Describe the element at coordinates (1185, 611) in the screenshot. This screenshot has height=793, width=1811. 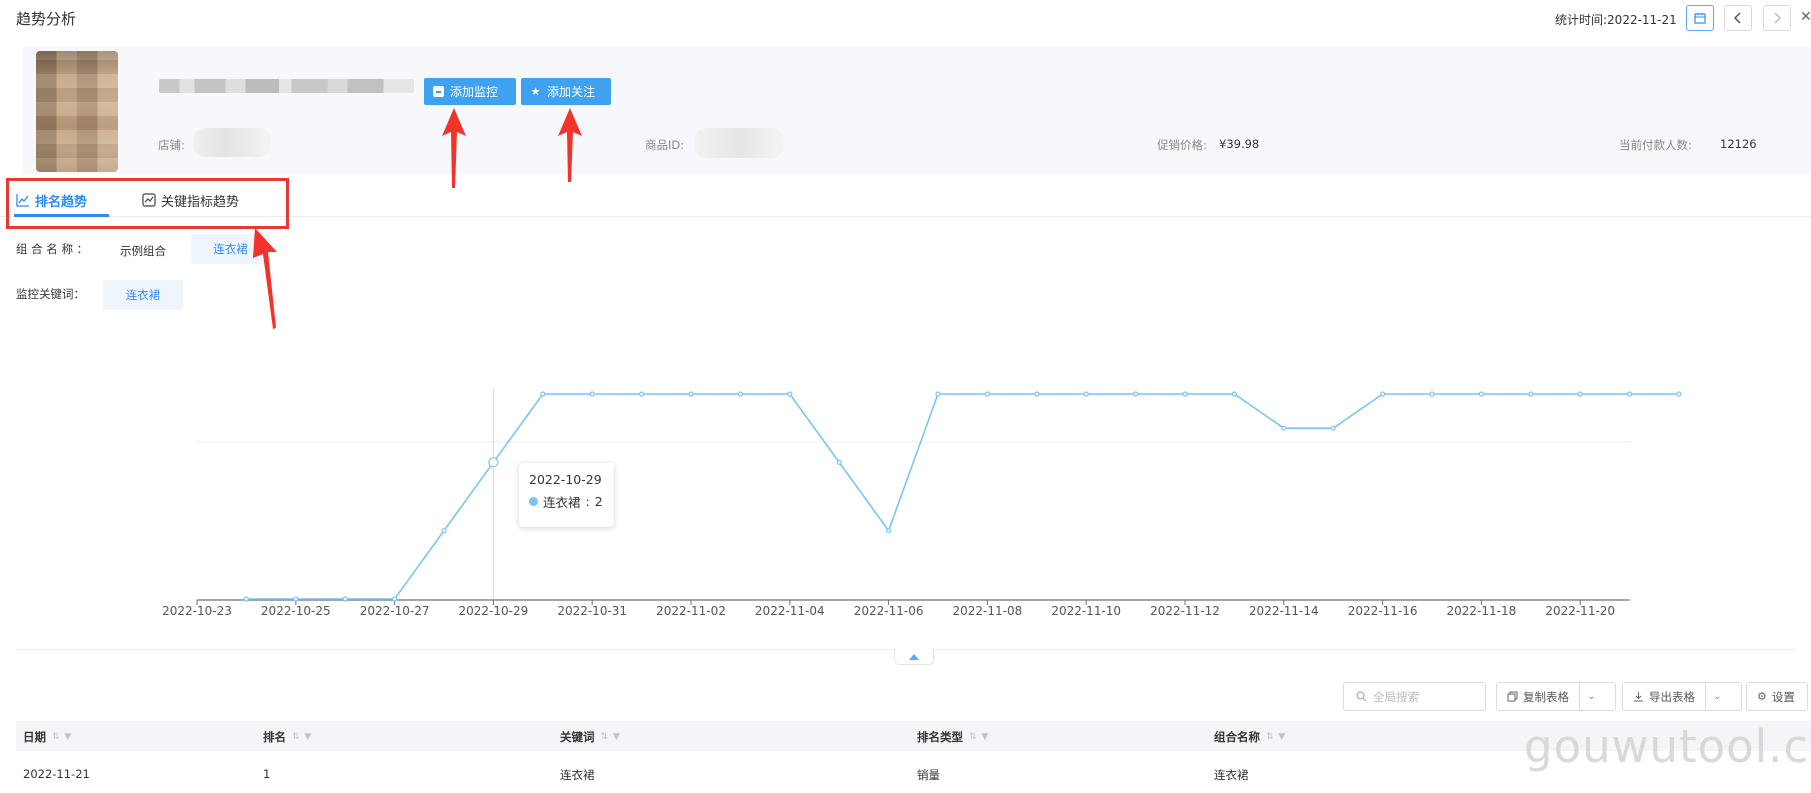
I see `x-tick-label: 2022-11-12` at that location.